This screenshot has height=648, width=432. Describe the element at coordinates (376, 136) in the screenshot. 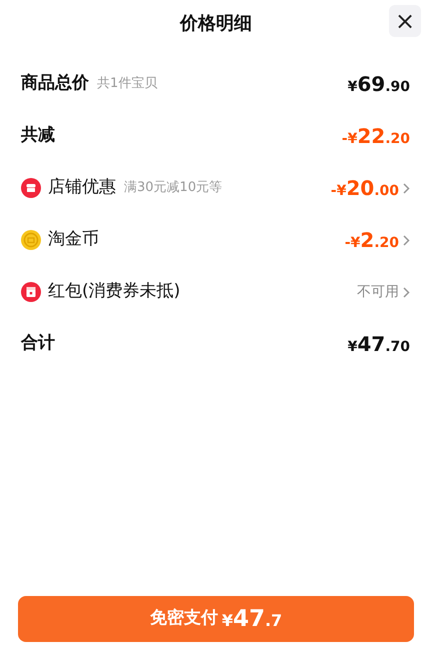

I see `price-text: -¥22.20` at that location.